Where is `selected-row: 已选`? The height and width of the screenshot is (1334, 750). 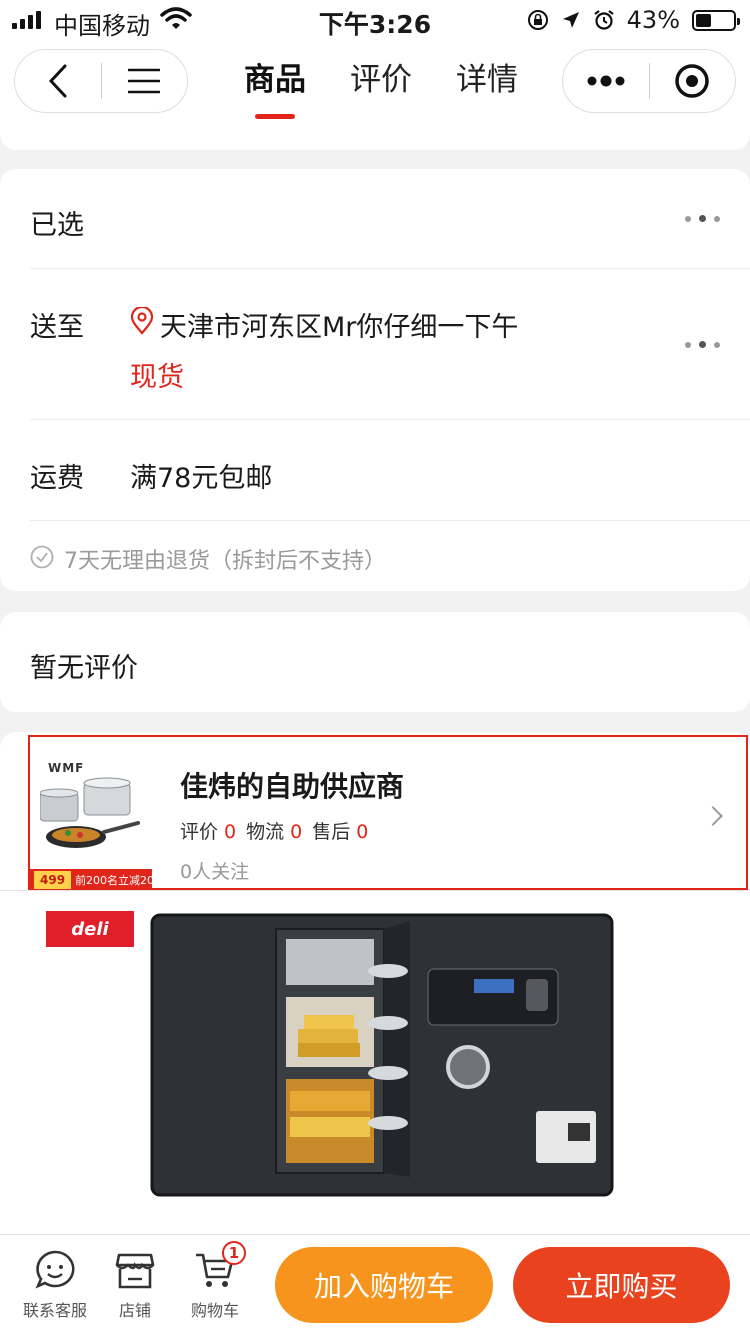
selected-row: 已选 is located at coordinates (390, 219).